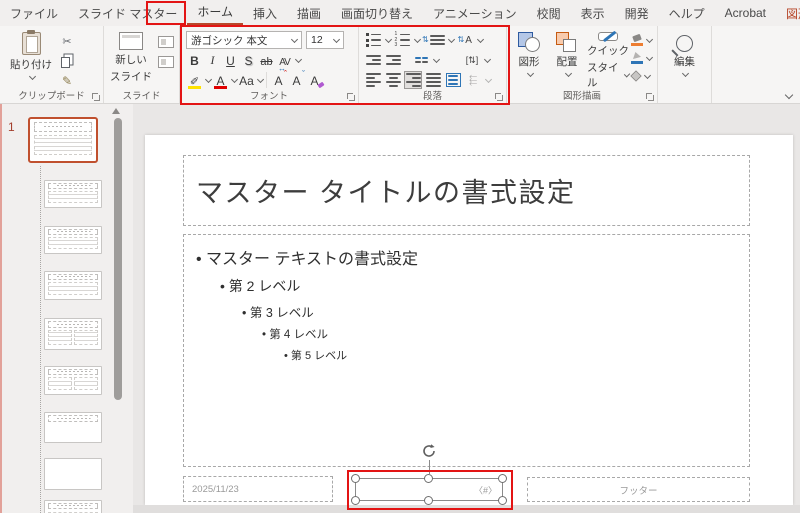 The width and height of the screenshot is (800, 513). I want to click on title-placeholder: マスター タイトルの書式設定, so click(466, 190).